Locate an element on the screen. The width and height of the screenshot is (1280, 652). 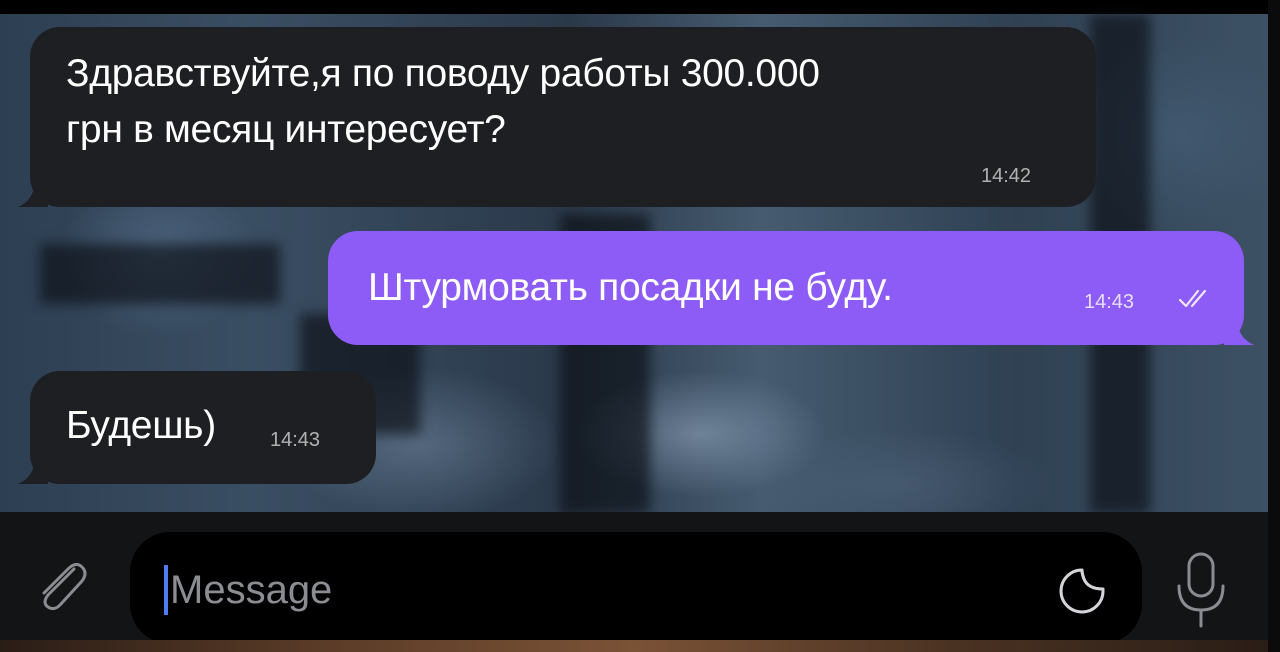
message-input is located at coordinates (597, 590).